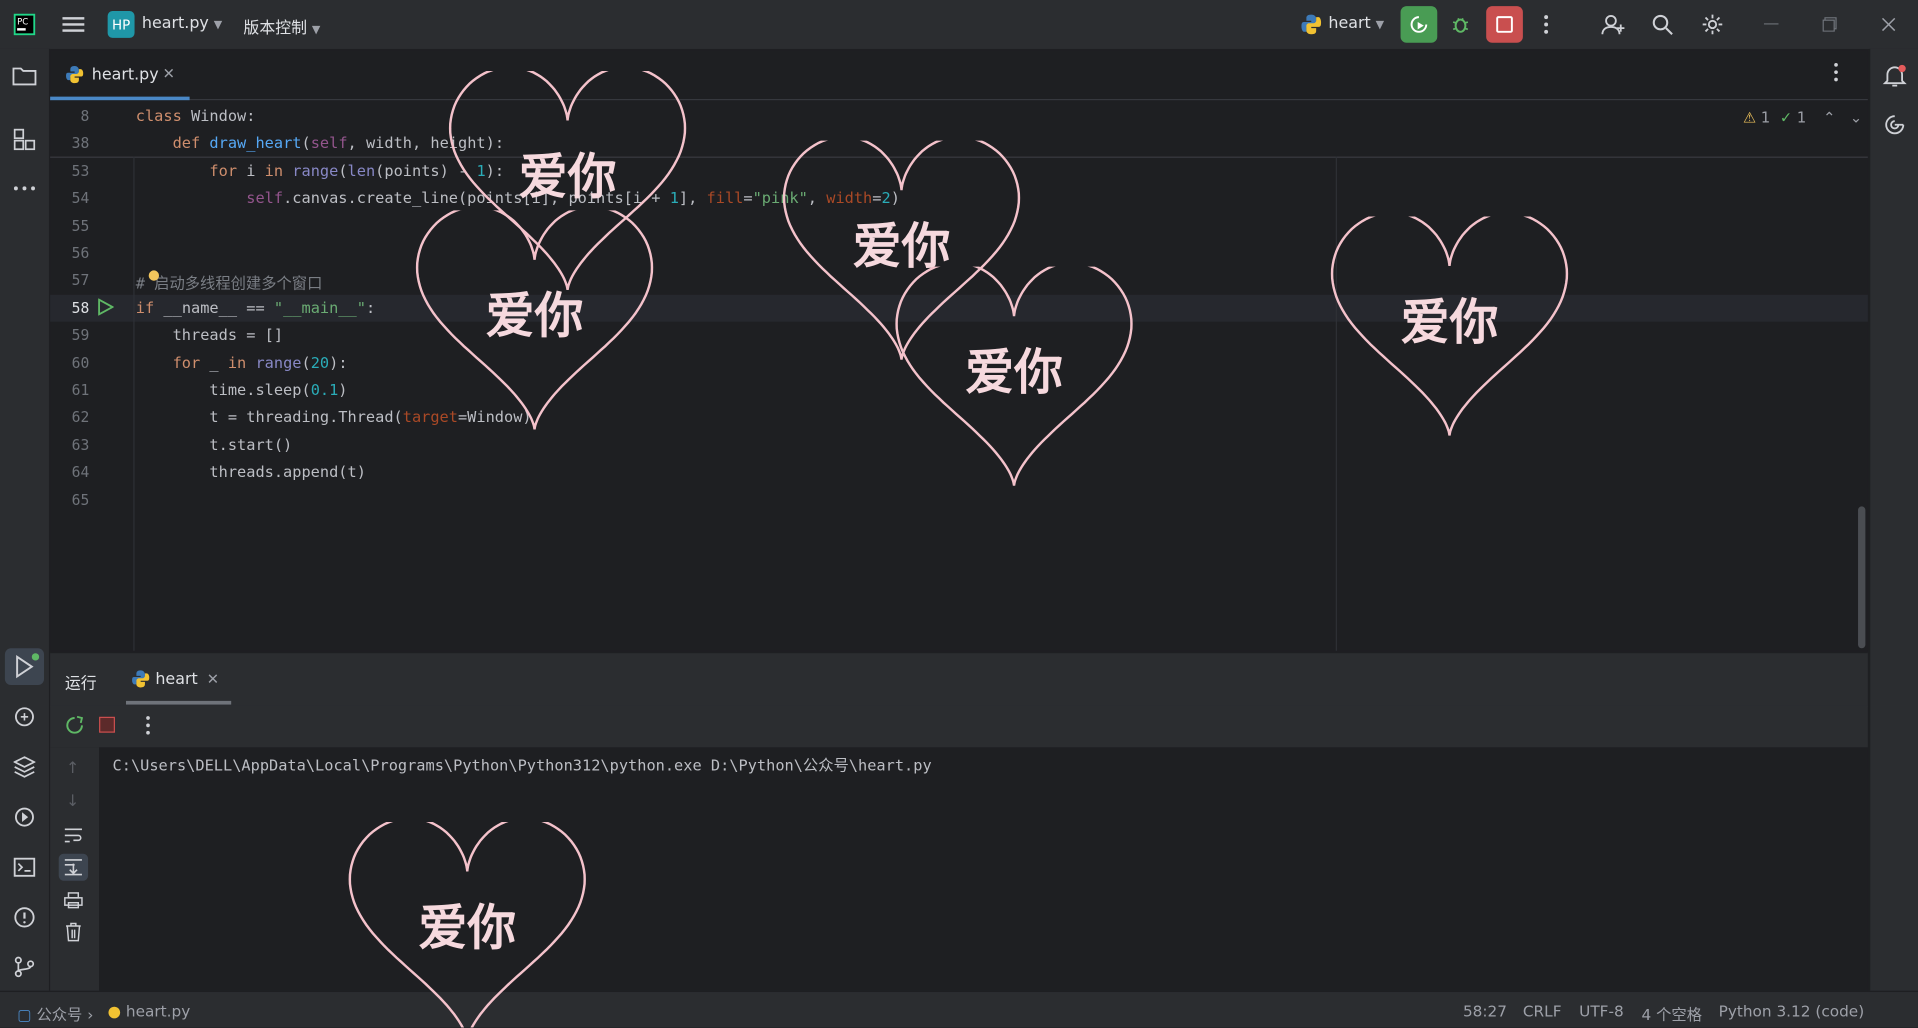 Image resolution: width=1918 pixels, height=1028 pixels. What do you see at coordinates (125, 75) in the screenshot?
I see `editor-tab-heart: heart.py` at bounding box center [125, 75].